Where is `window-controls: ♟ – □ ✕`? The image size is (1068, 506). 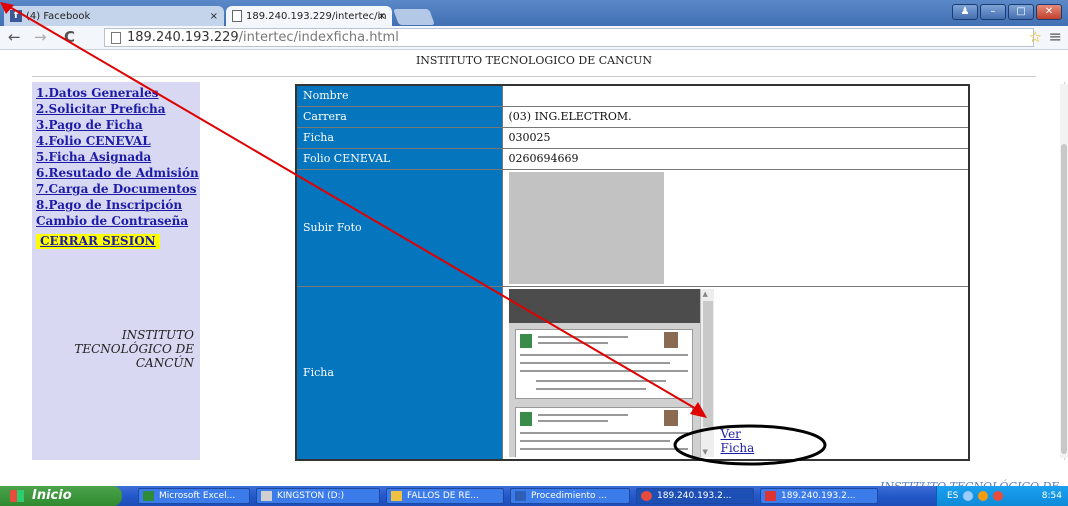 window-controls: ♟ – □ ✕ is located at coordinates (1007, 12).